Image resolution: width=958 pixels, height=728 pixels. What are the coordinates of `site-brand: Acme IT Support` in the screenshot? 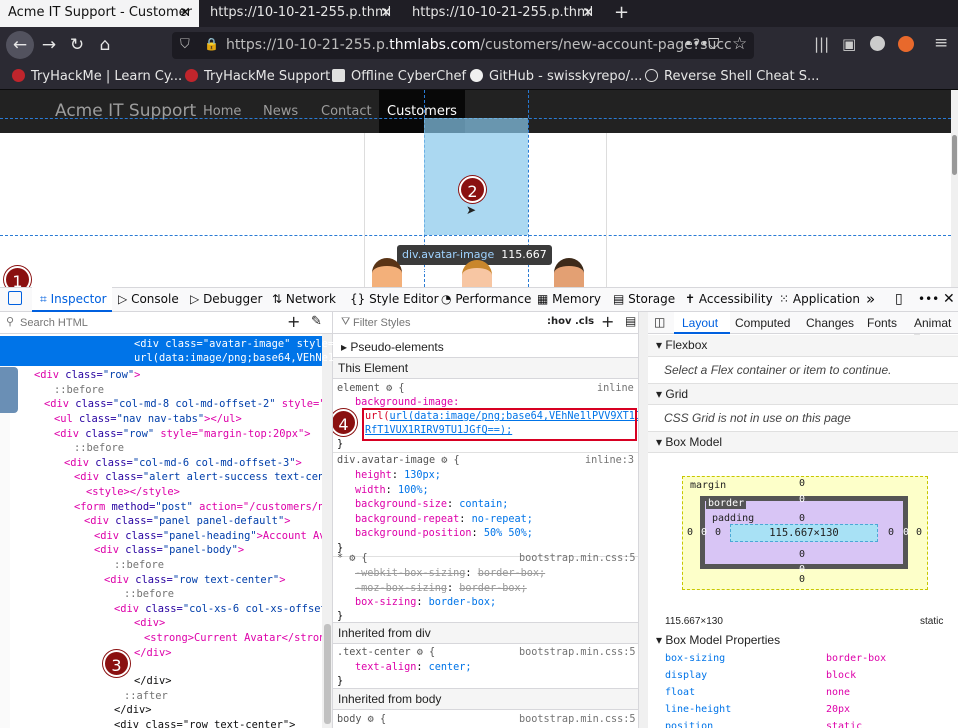 It's located at (125, 111).